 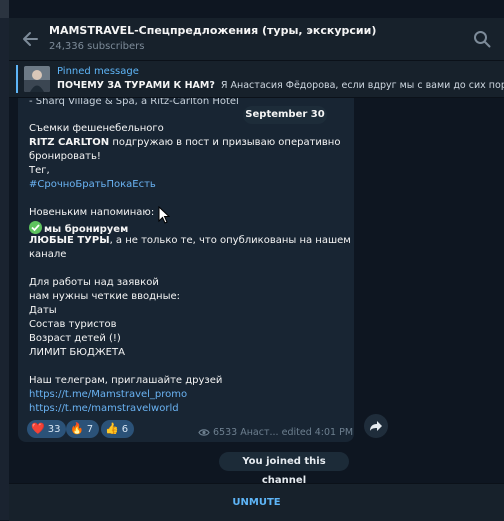 I want to click on post-line: бронировать!, so click(x=65, y=156).